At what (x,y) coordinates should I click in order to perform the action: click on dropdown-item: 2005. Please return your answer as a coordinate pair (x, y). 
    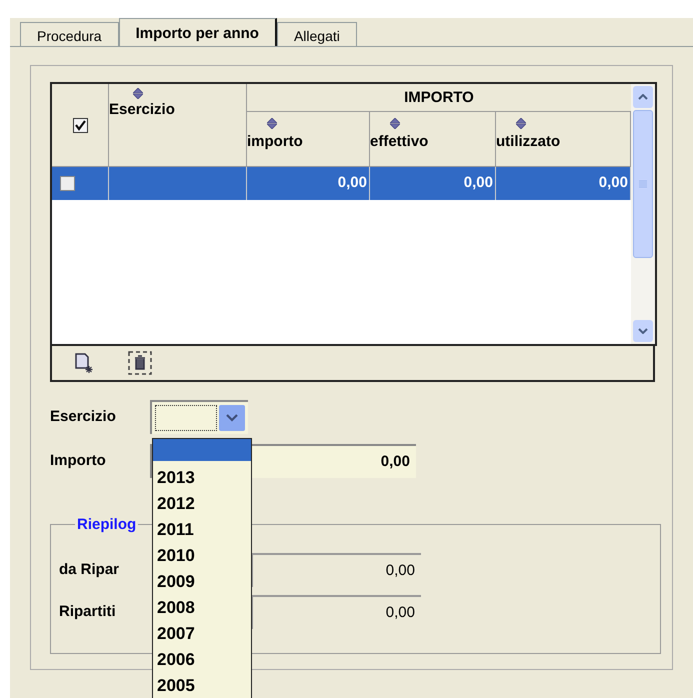
    Looking at the image, I should click on (202, 685).